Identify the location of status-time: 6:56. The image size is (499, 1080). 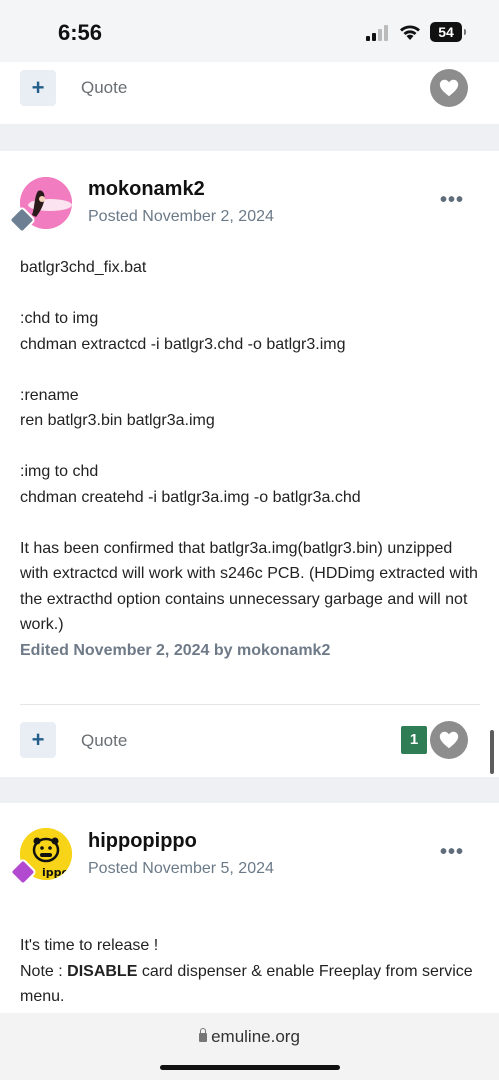
(80, 32).